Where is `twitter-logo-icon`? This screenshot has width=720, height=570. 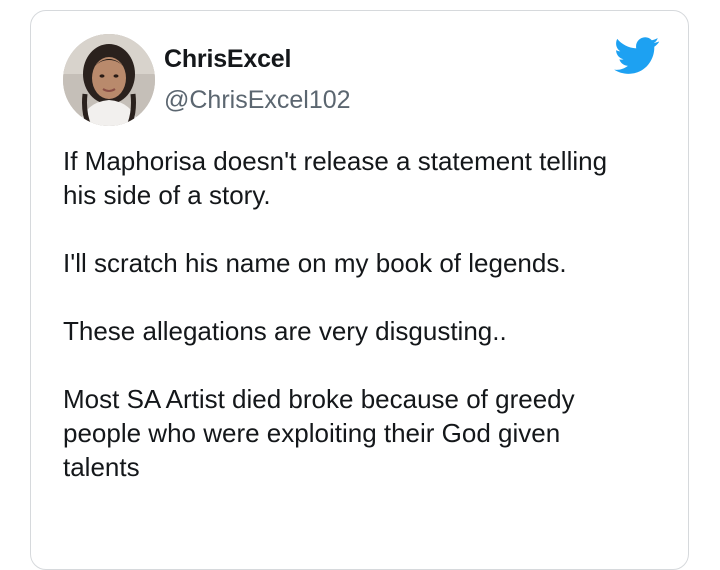 twitter-logo-icon is located at coordinates (637, 55).